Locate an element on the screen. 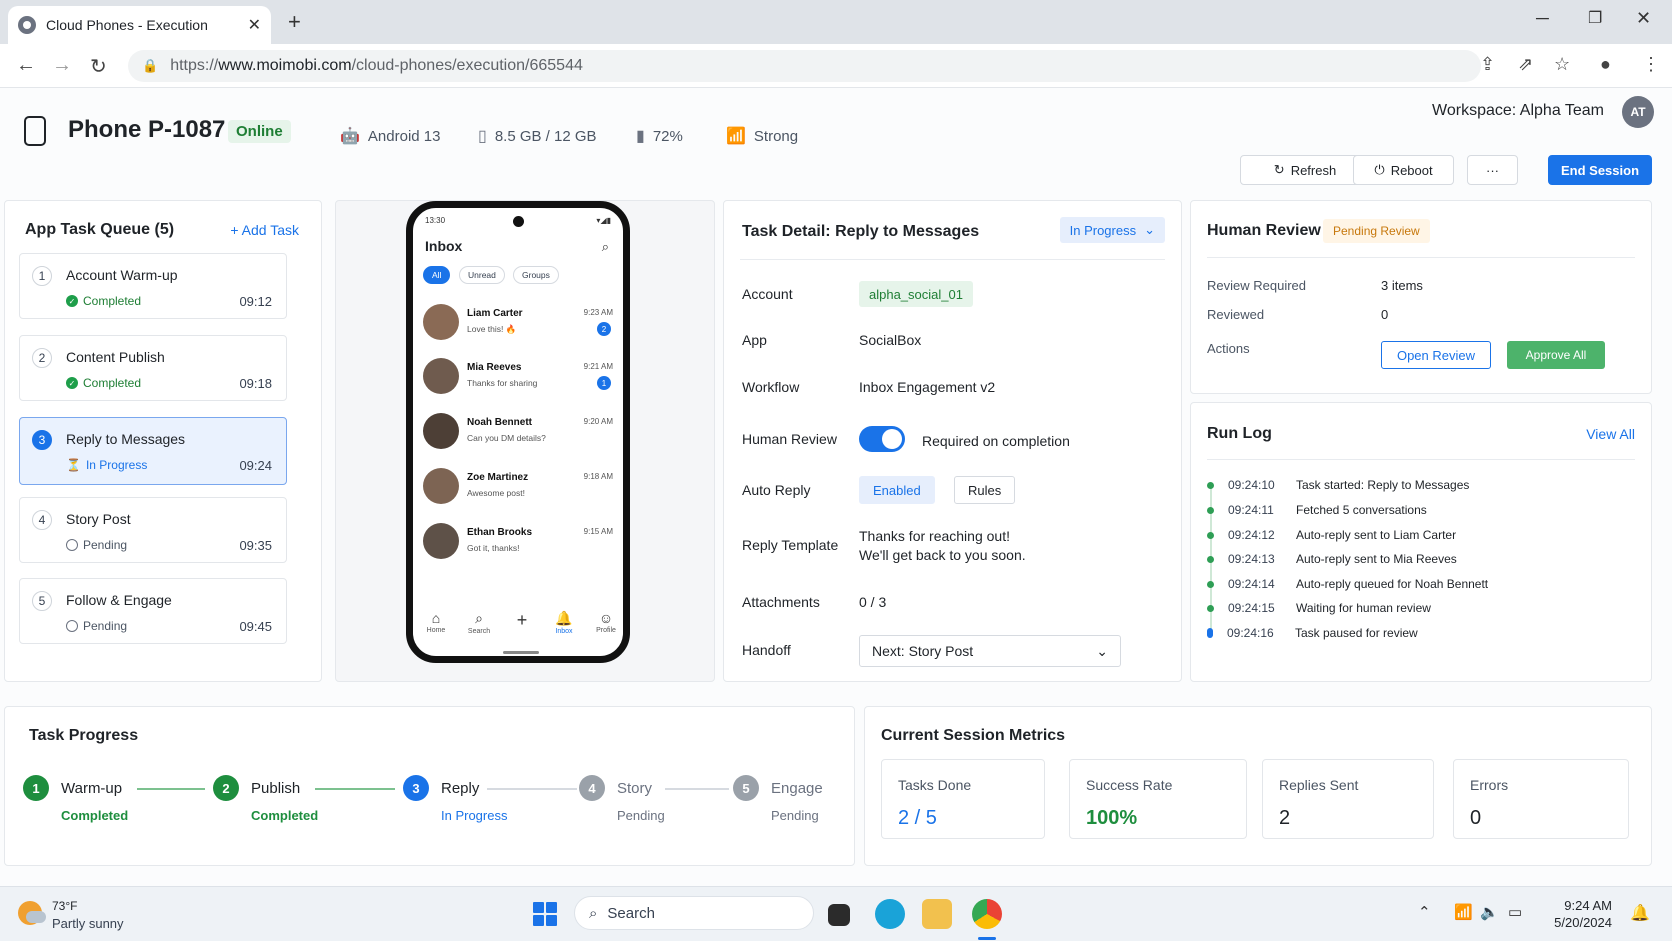 The width and height of the screenshot is (1672, 941). queue-item-status: ✓ Completed is located at coordinates (103, 383).